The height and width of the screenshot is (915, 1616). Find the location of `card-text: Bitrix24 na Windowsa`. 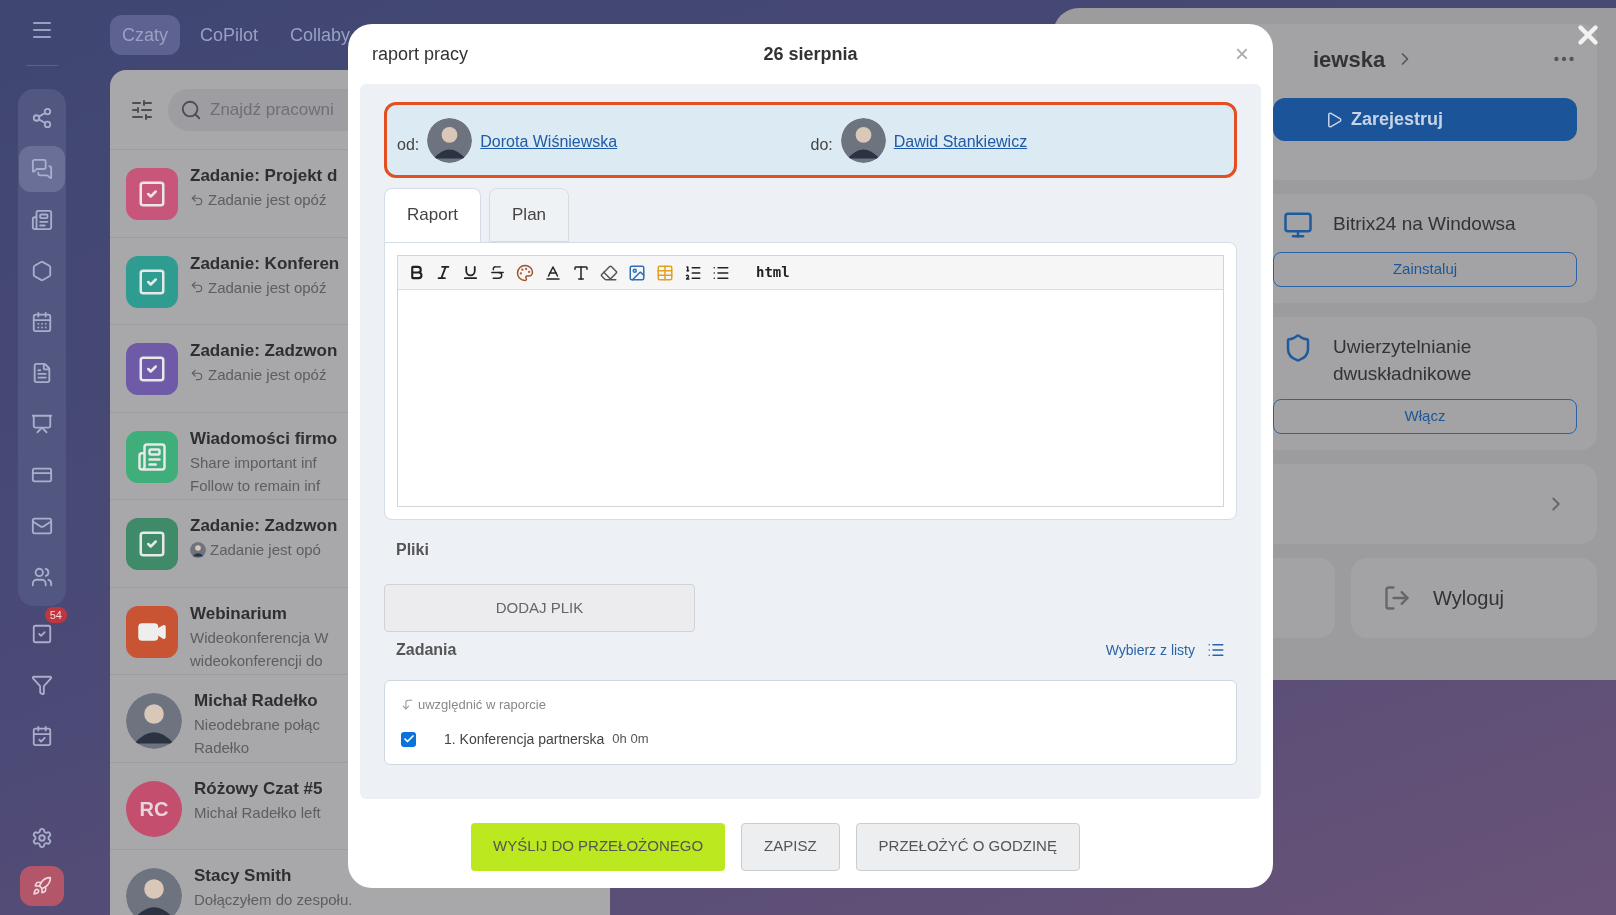

card-text: Bitrix24 na Windowsa is located at coordinates (1425, 224).